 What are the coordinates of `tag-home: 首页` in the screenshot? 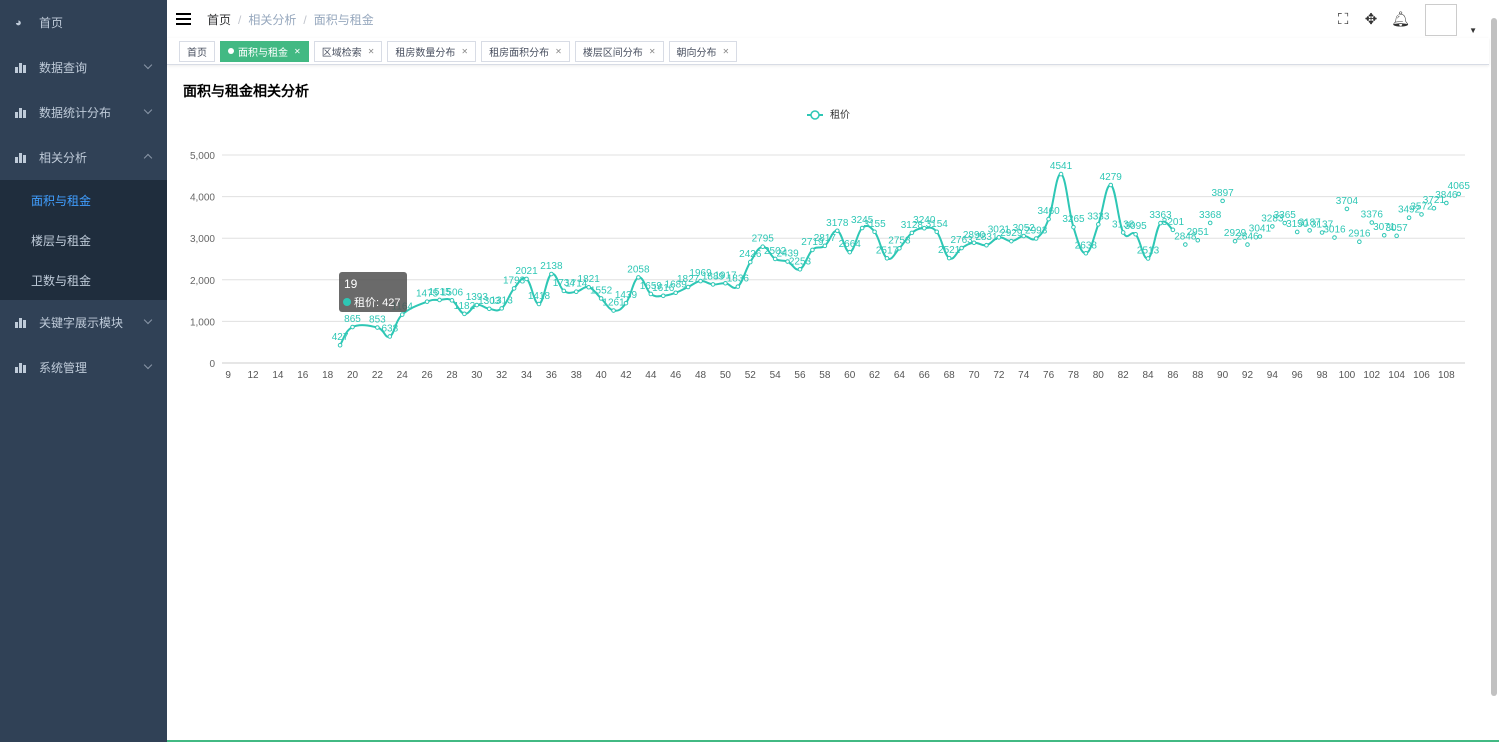 It's located at (197, 51).